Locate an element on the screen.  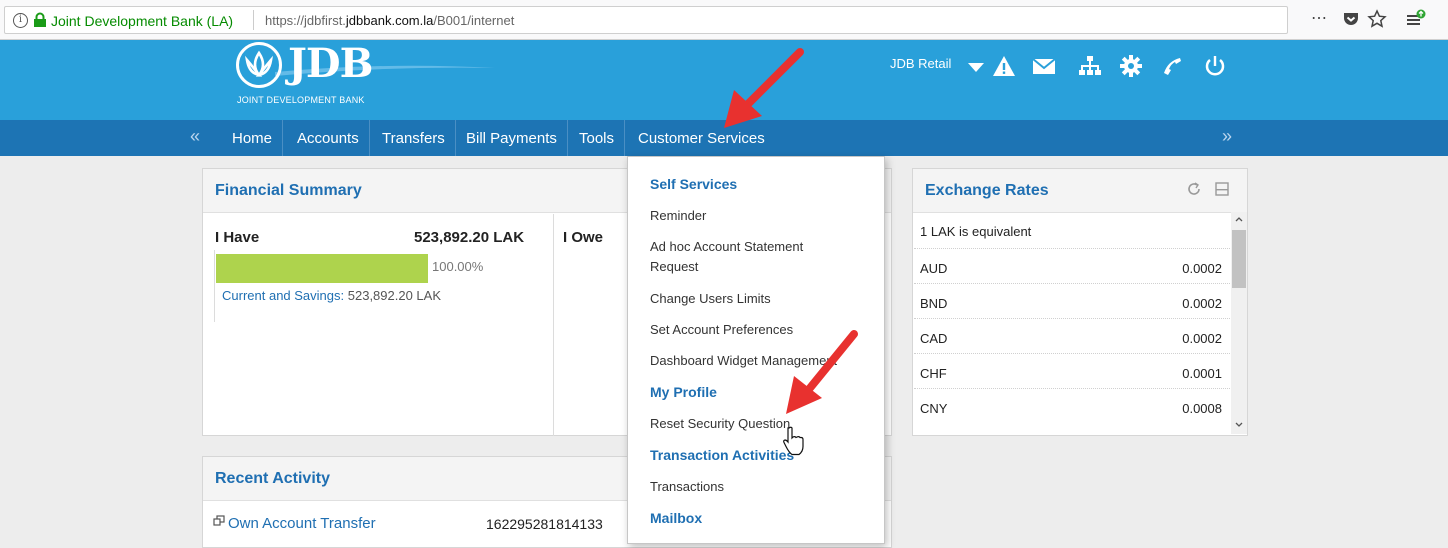
exchange-base-row: 1 LAK is equivalent is located at coordinates (1072, 231).